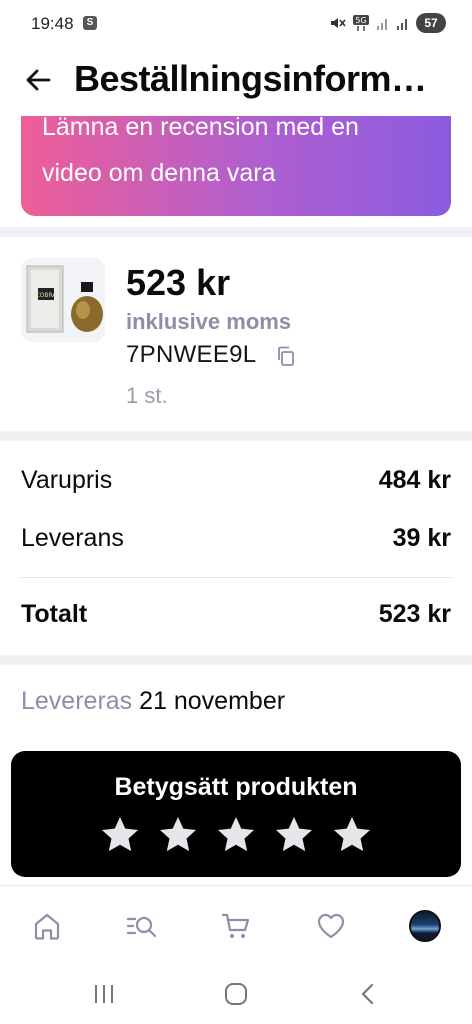 The image size is (472, 1024). What do you see at coordinates (338, 23) in the screenshot?
I see `mute-icon` at bounding box center [338, 23].